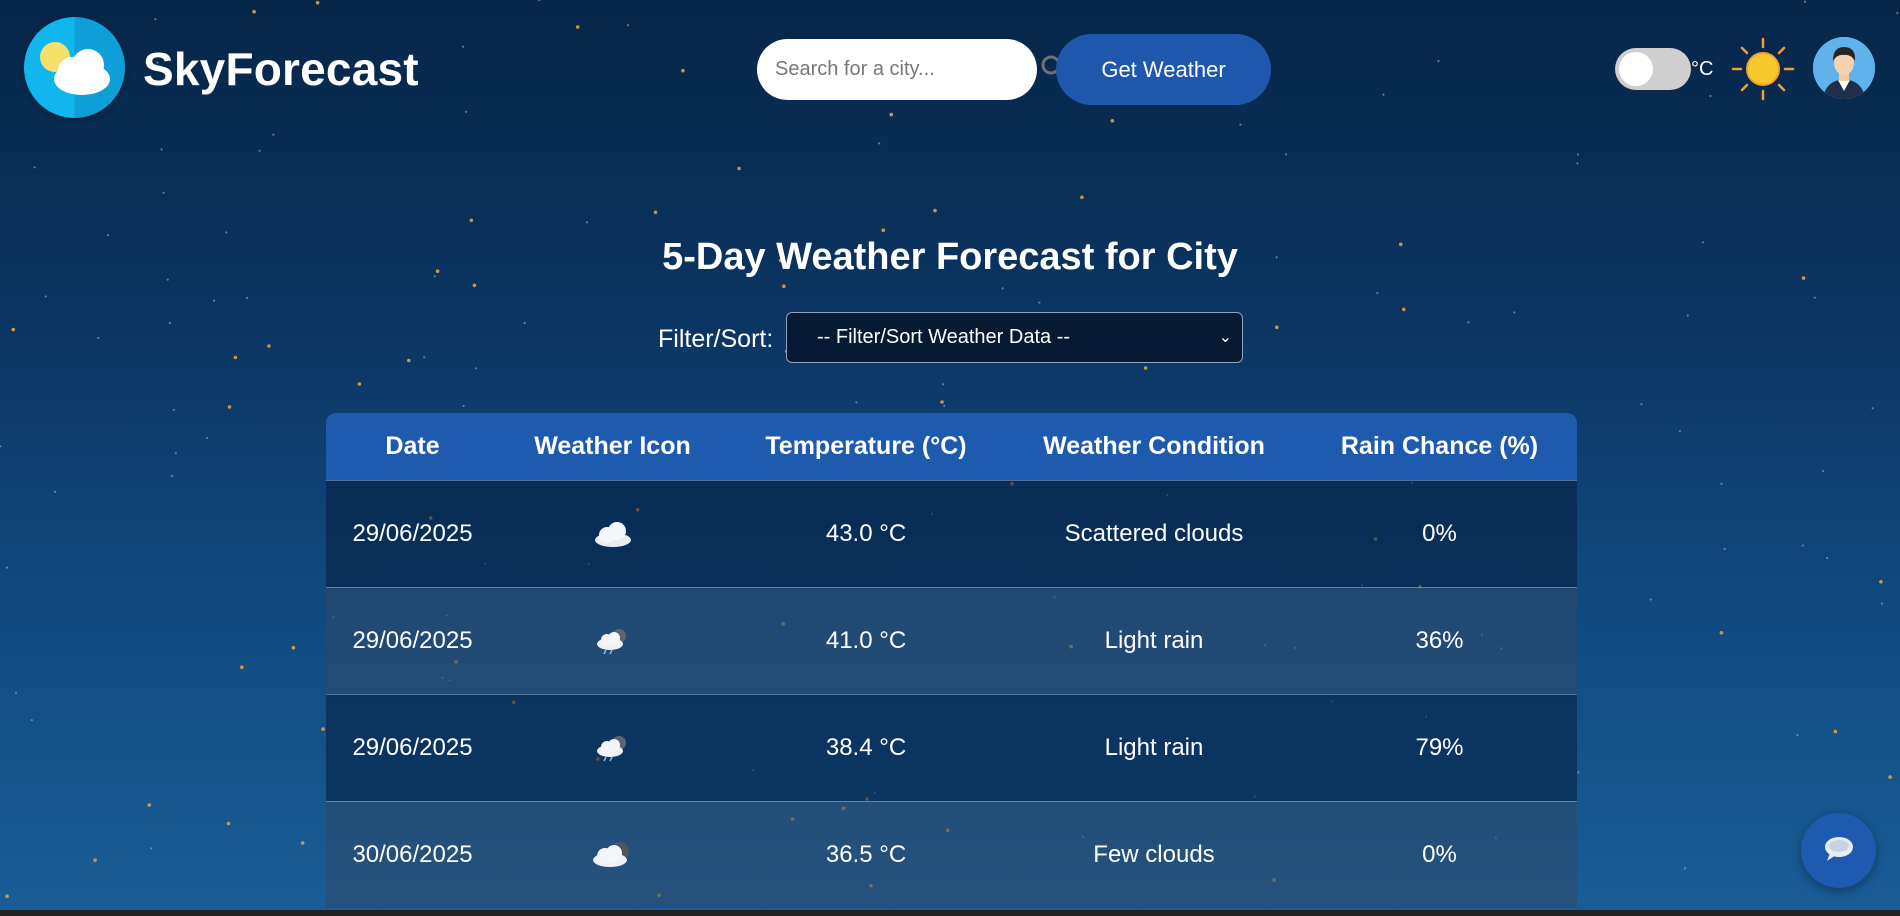 This screenshot has height=916, width=1900. I want to click on search-box, so click(911, 69).